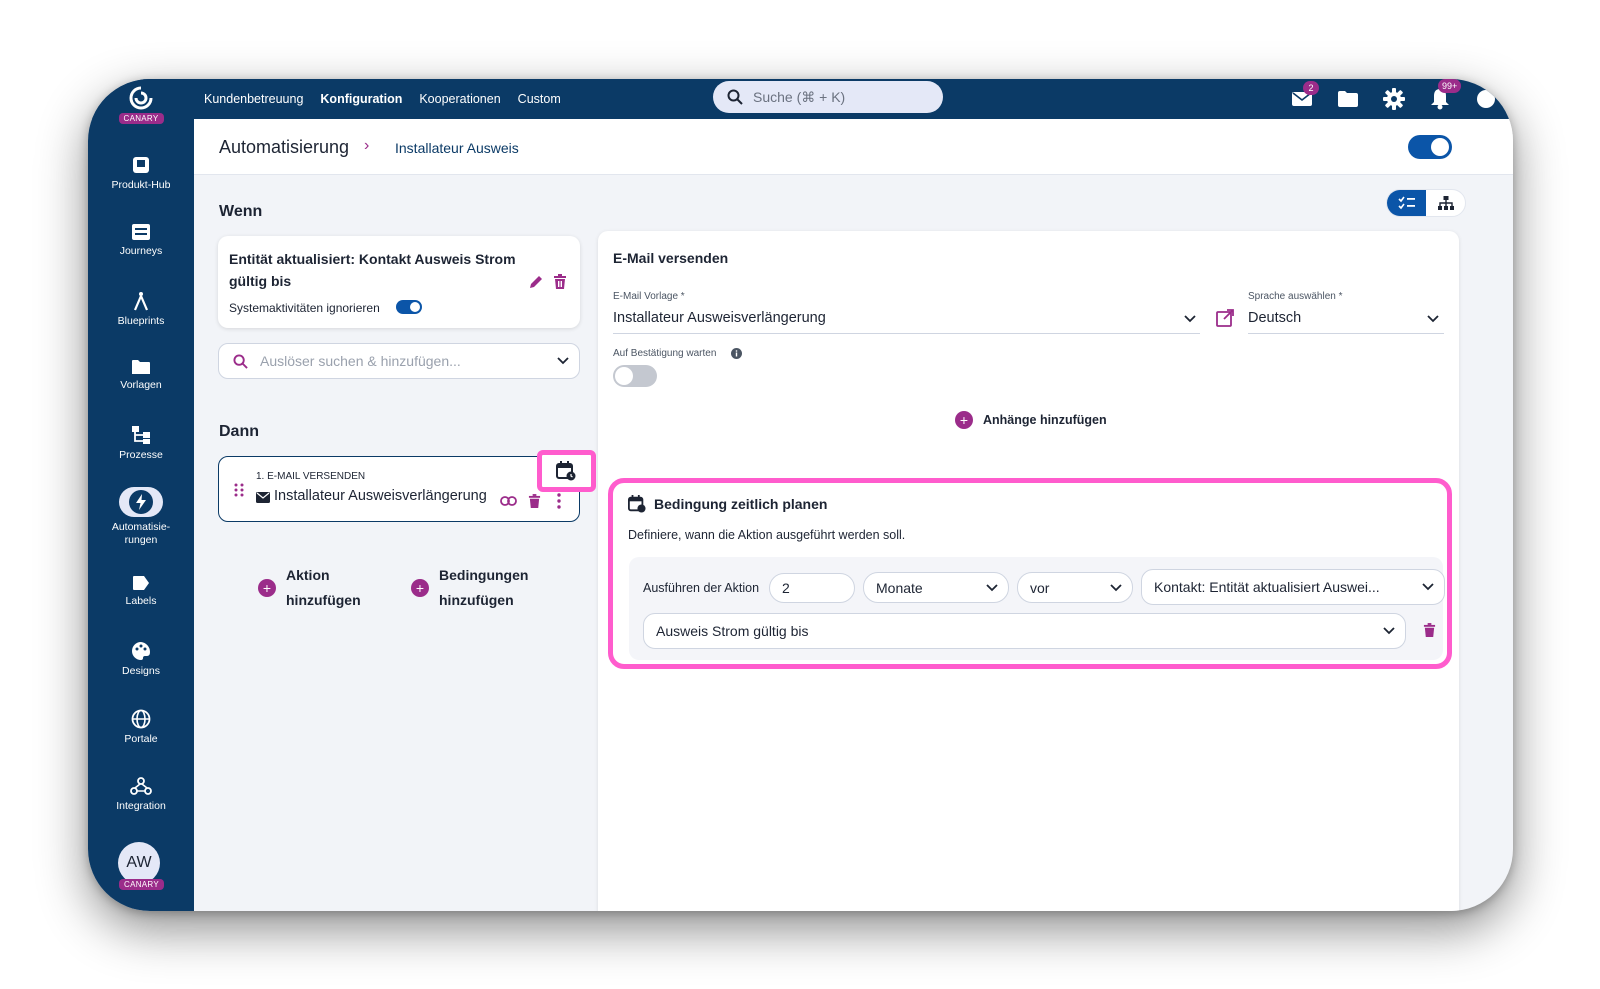 This screenshot has height=989, width=1600. Describe the element at coordinates (141, 232) in the screenshot. I see `journeys-icon` at that location.